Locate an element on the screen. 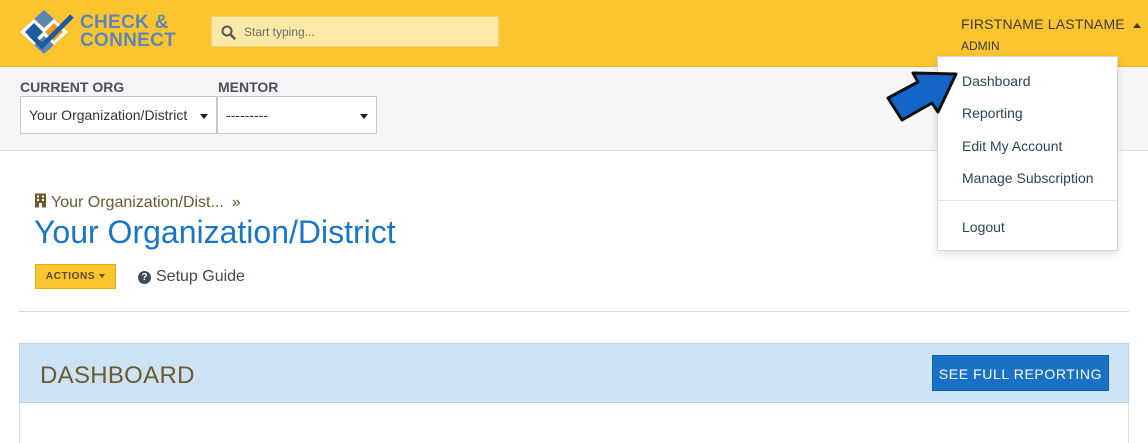 Image resolution: width=1148 pixels, height=443 pixels. setup-guide-link: ? Setup Guide is located at coordinates (191, 277).